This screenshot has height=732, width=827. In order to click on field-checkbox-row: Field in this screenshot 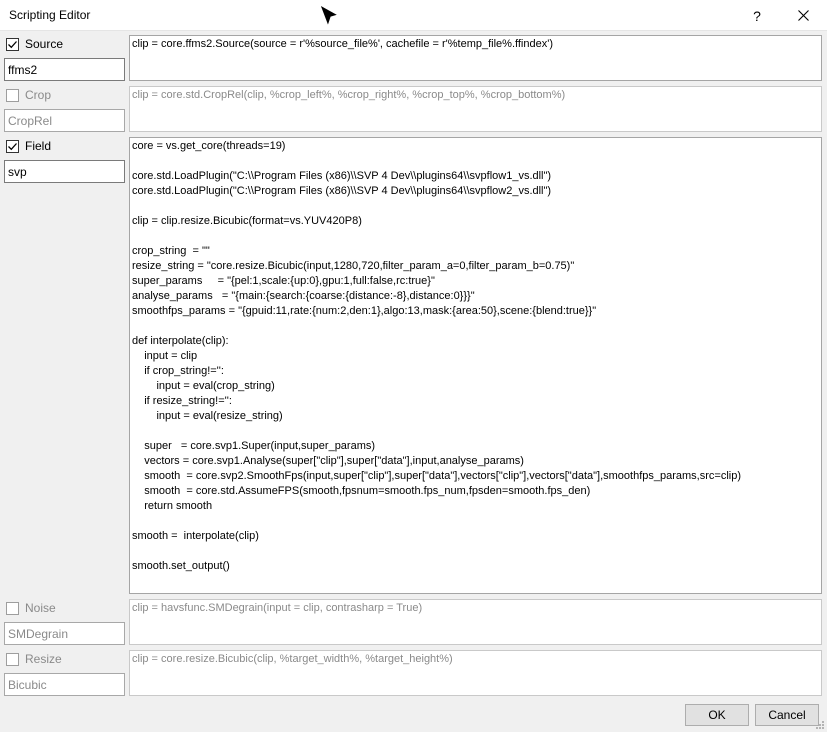, I will do `click(28, 146)`.